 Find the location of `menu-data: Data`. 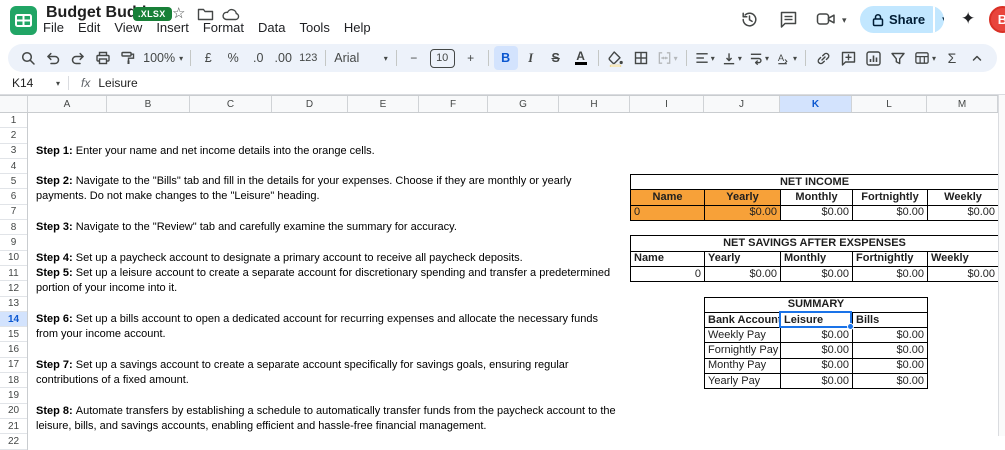

menu-data: Data is located at coordinates (271, 27).